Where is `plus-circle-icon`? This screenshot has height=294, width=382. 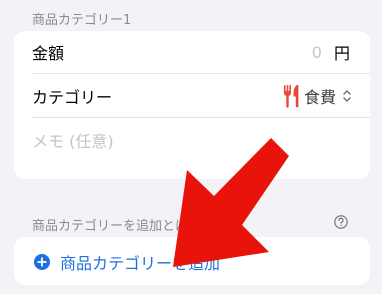 plus-circle-icon is located at coordinates (42, 262).